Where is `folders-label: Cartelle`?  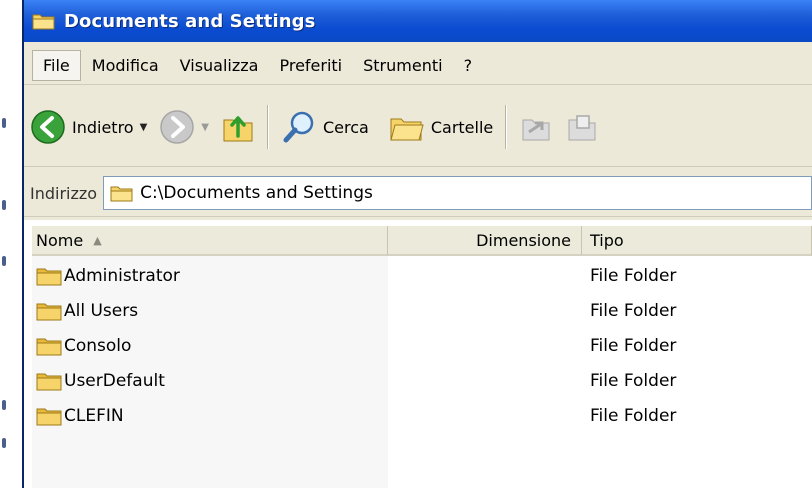 folders-label: Cartelle is located at coordinates (462, 127).